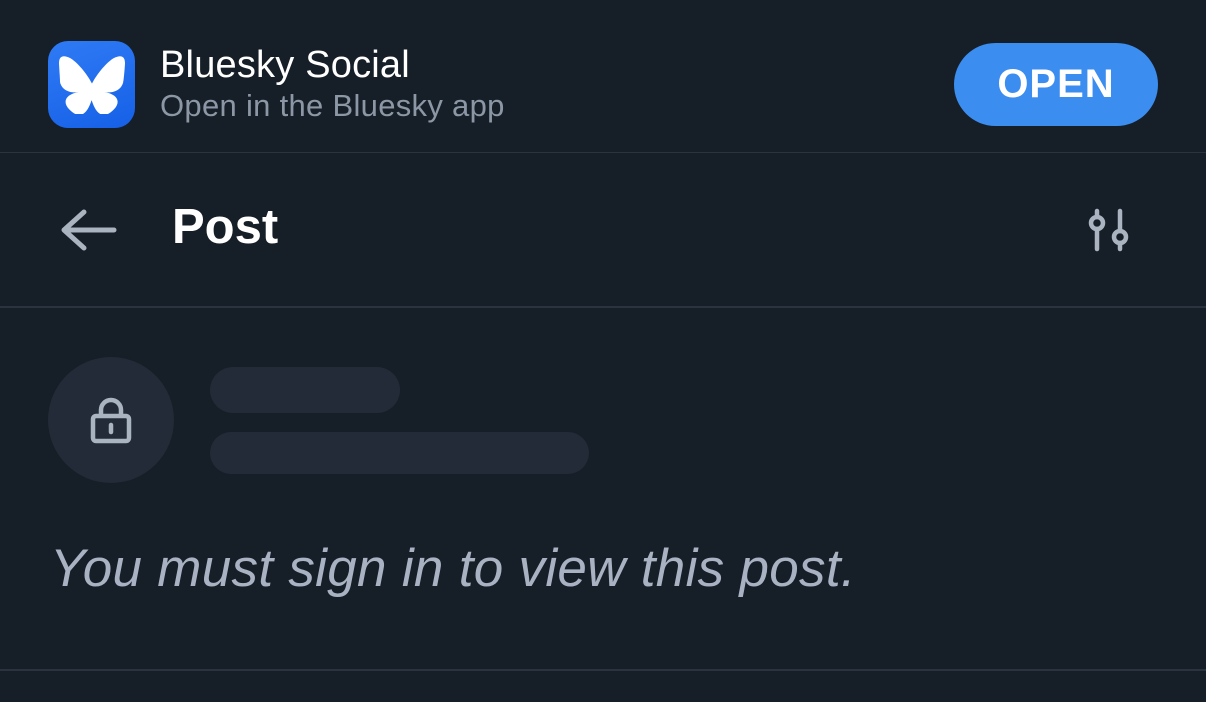 This screenshot has width=1206, height=702. Describe the element at coordinates (1056, 84) in the screenshot. I see `open-button: OPEN` at that location.